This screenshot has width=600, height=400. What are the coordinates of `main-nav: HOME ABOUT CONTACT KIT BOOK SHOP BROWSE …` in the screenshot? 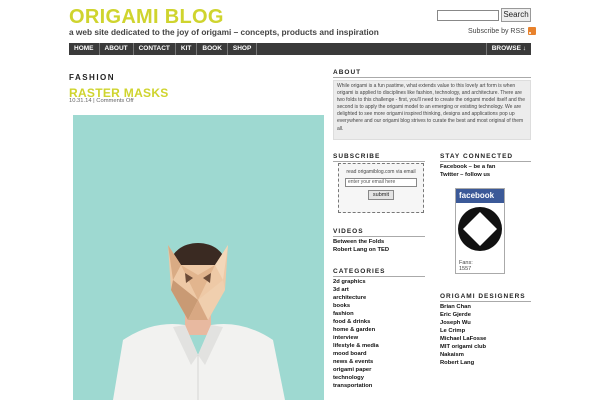 It's located at (300, 49).